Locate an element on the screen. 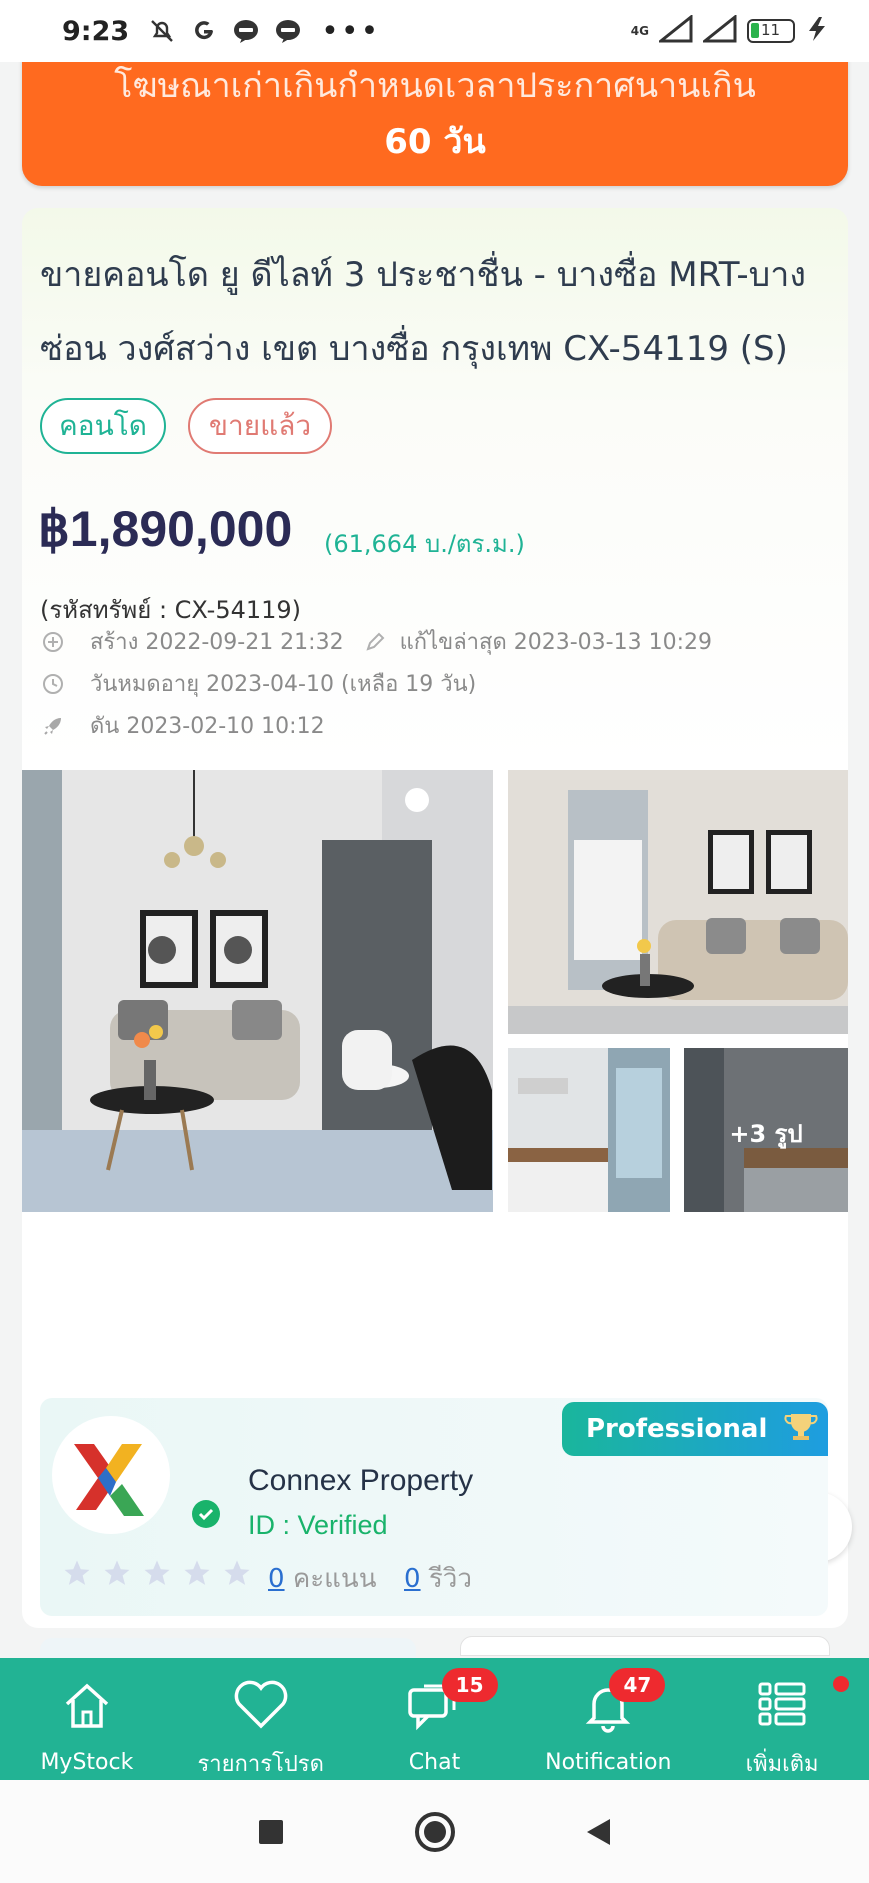 This screenshot has height=1883, width=869. status-bar: 9:23 ••• 4G 11 is located at coordinates (434, 31).